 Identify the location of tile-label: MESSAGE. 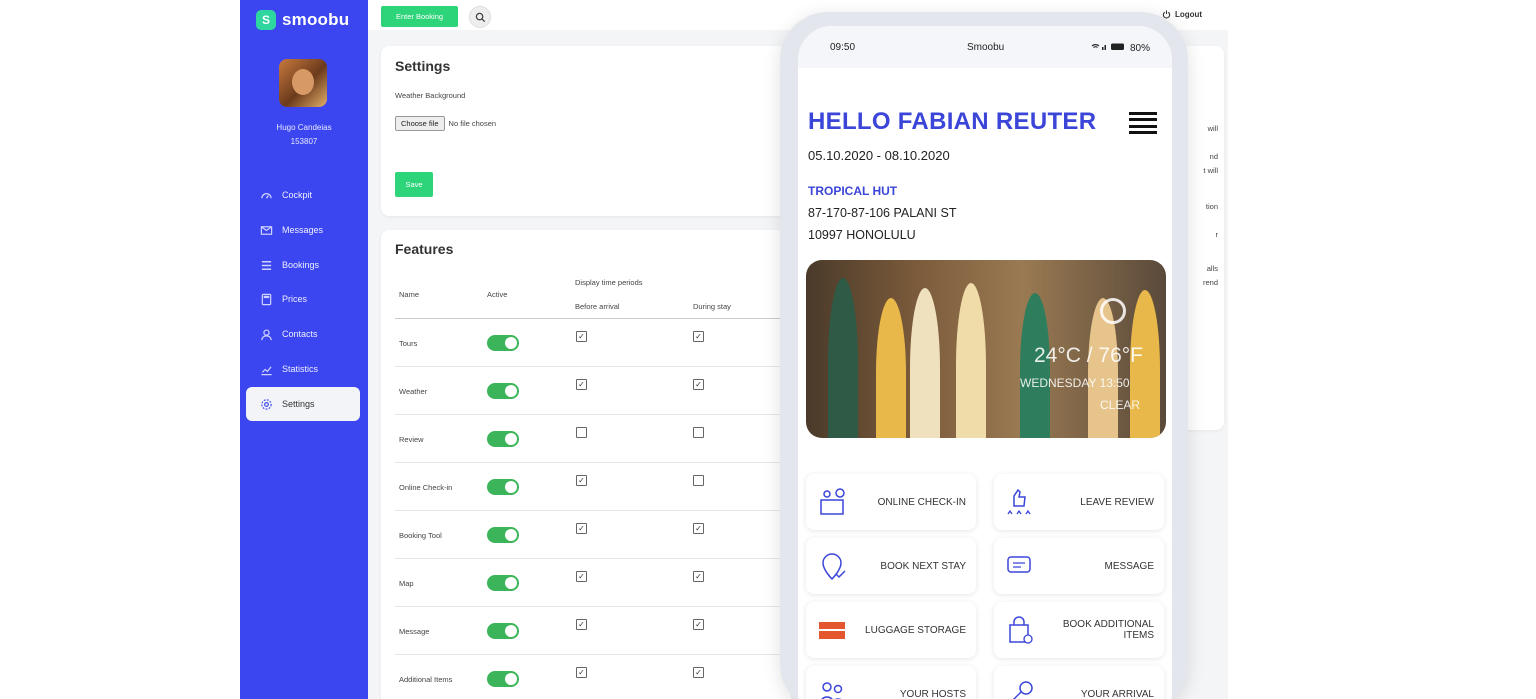
(1129, 566).